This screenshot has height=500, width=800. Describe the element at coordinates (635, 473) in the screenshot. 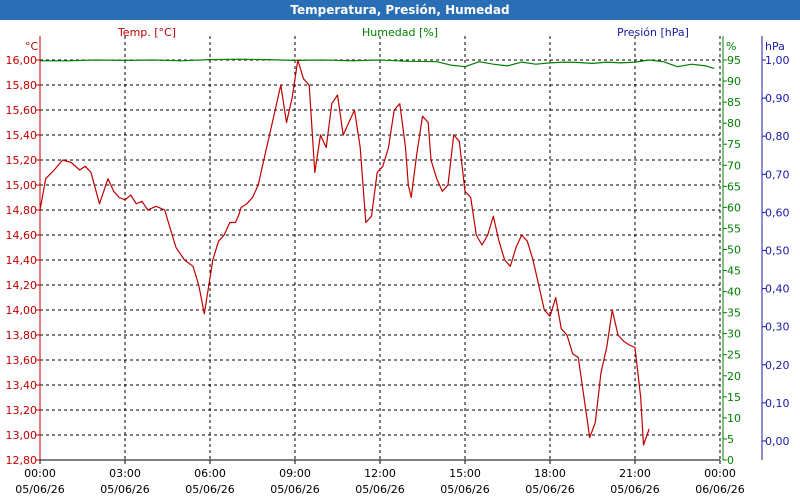

I see `x-tick-time: 21:00` at that location.